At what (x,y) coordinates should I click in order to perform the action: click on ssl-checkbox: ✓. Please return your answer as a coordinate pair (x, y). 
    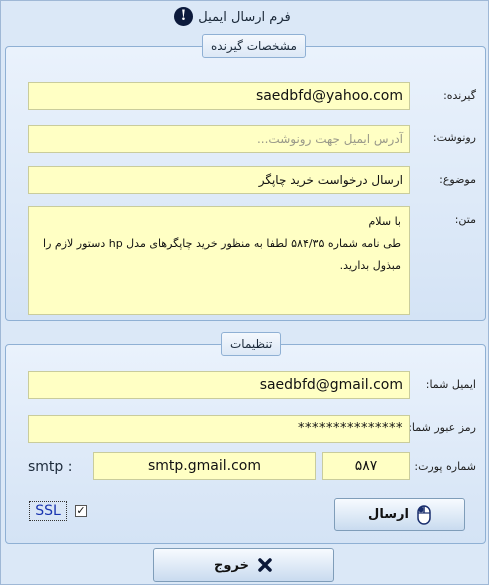
    Looking at the image, I should click on (81, 511).